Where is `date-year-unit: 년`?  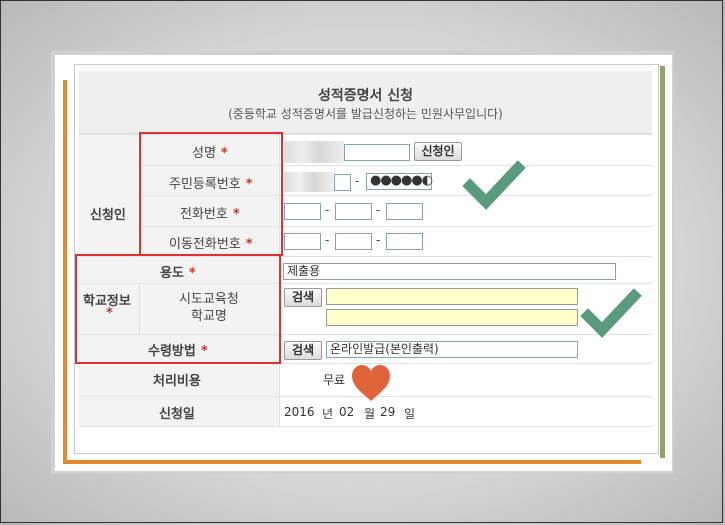
date-year-unit: 년 is located at coordinates (328, 414).